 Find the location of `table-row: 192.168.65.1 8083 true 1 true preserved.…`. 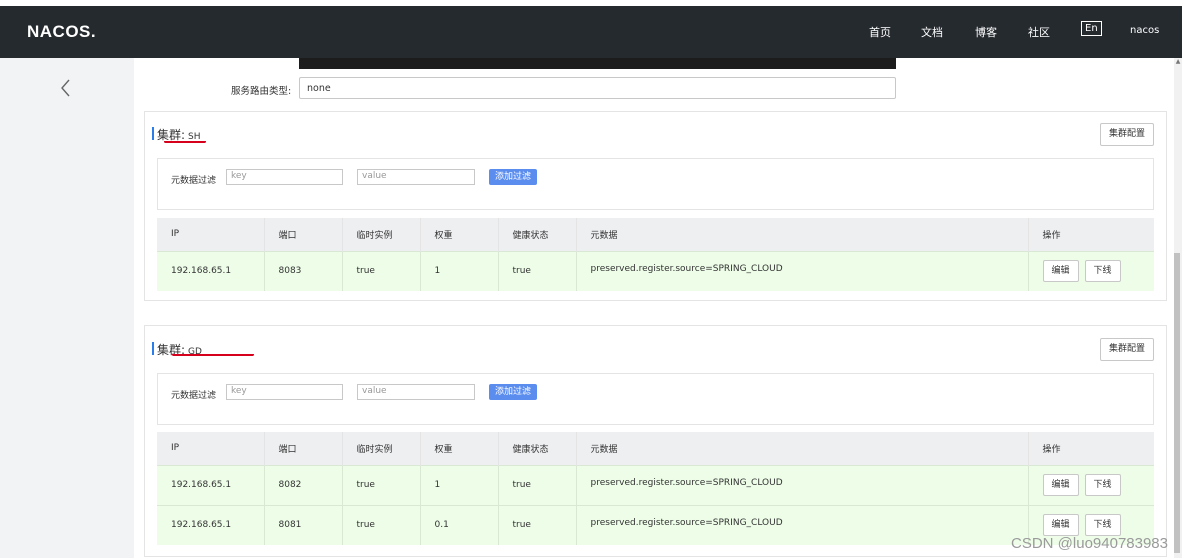

table-row: 192.168.65.1 8083 true 1 true preserved.… is located at coordinates (655, 270).